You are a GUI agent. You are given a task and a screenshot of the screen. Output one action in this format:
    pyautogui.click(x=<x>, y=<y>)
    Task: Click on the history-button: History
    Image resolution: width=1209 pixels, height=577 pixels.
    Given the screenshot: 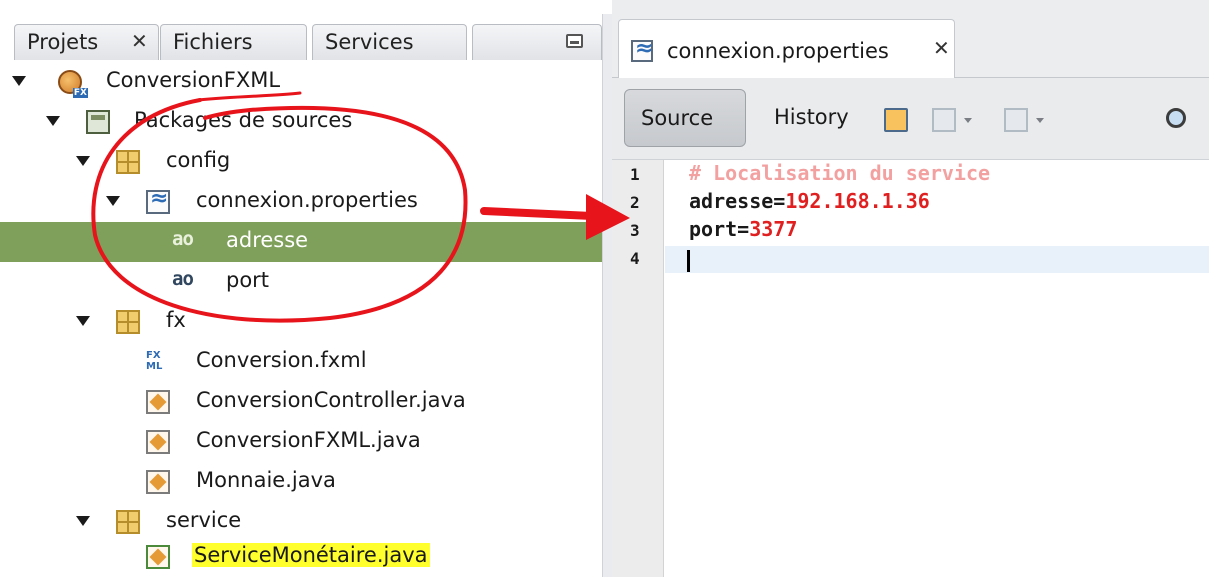 What is the action you would take?
    pyautogui.click(x=817, y=118)
    